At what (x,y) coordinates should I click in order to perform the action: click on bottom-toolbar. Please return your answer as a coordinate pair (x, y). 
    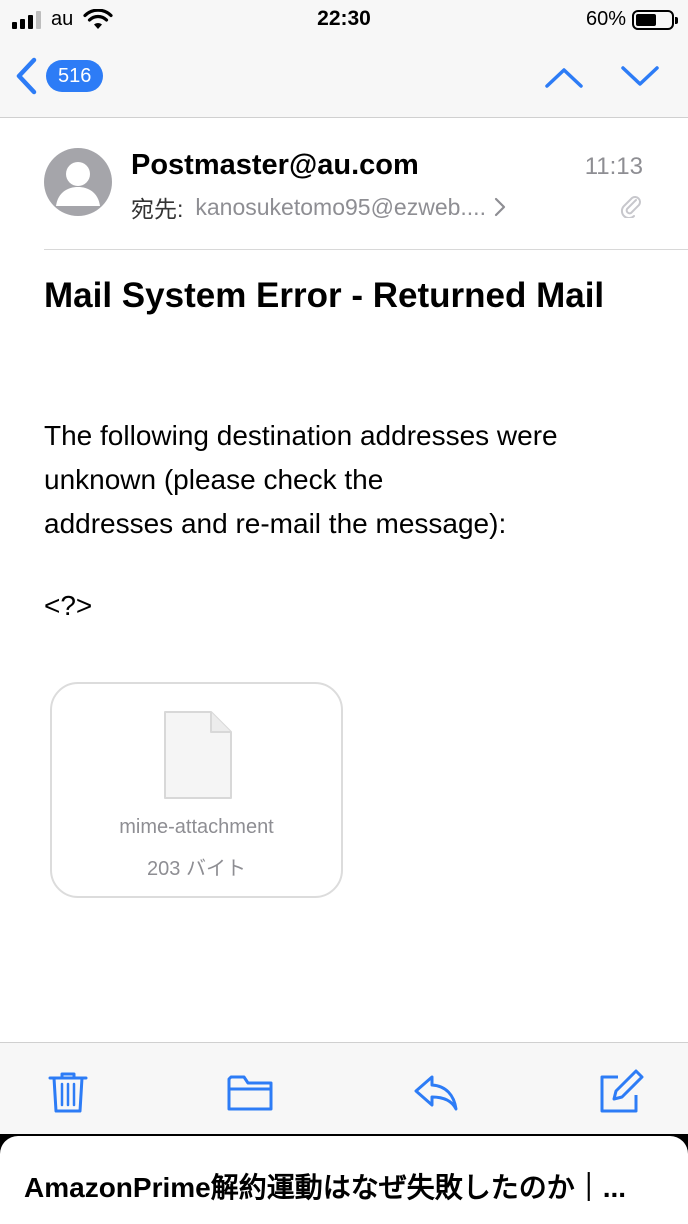
    Looking at the image, I should click on (344, 1088).